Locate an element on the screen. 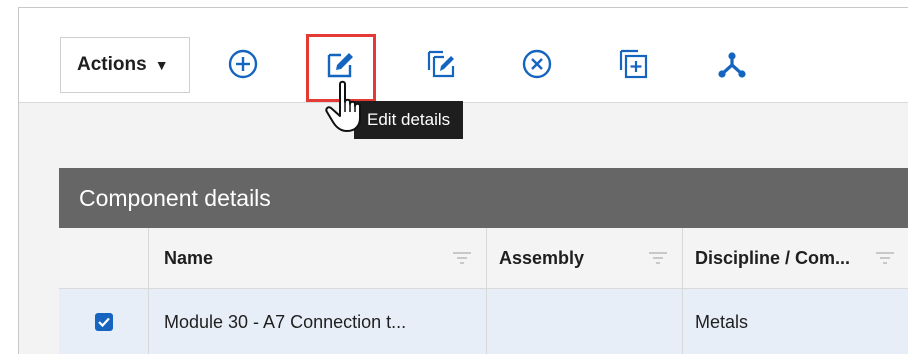 The width and height of the screenshot is (908, 354). actions-dropdown-button: Actions ▼ is located at coordinates (125, 65).